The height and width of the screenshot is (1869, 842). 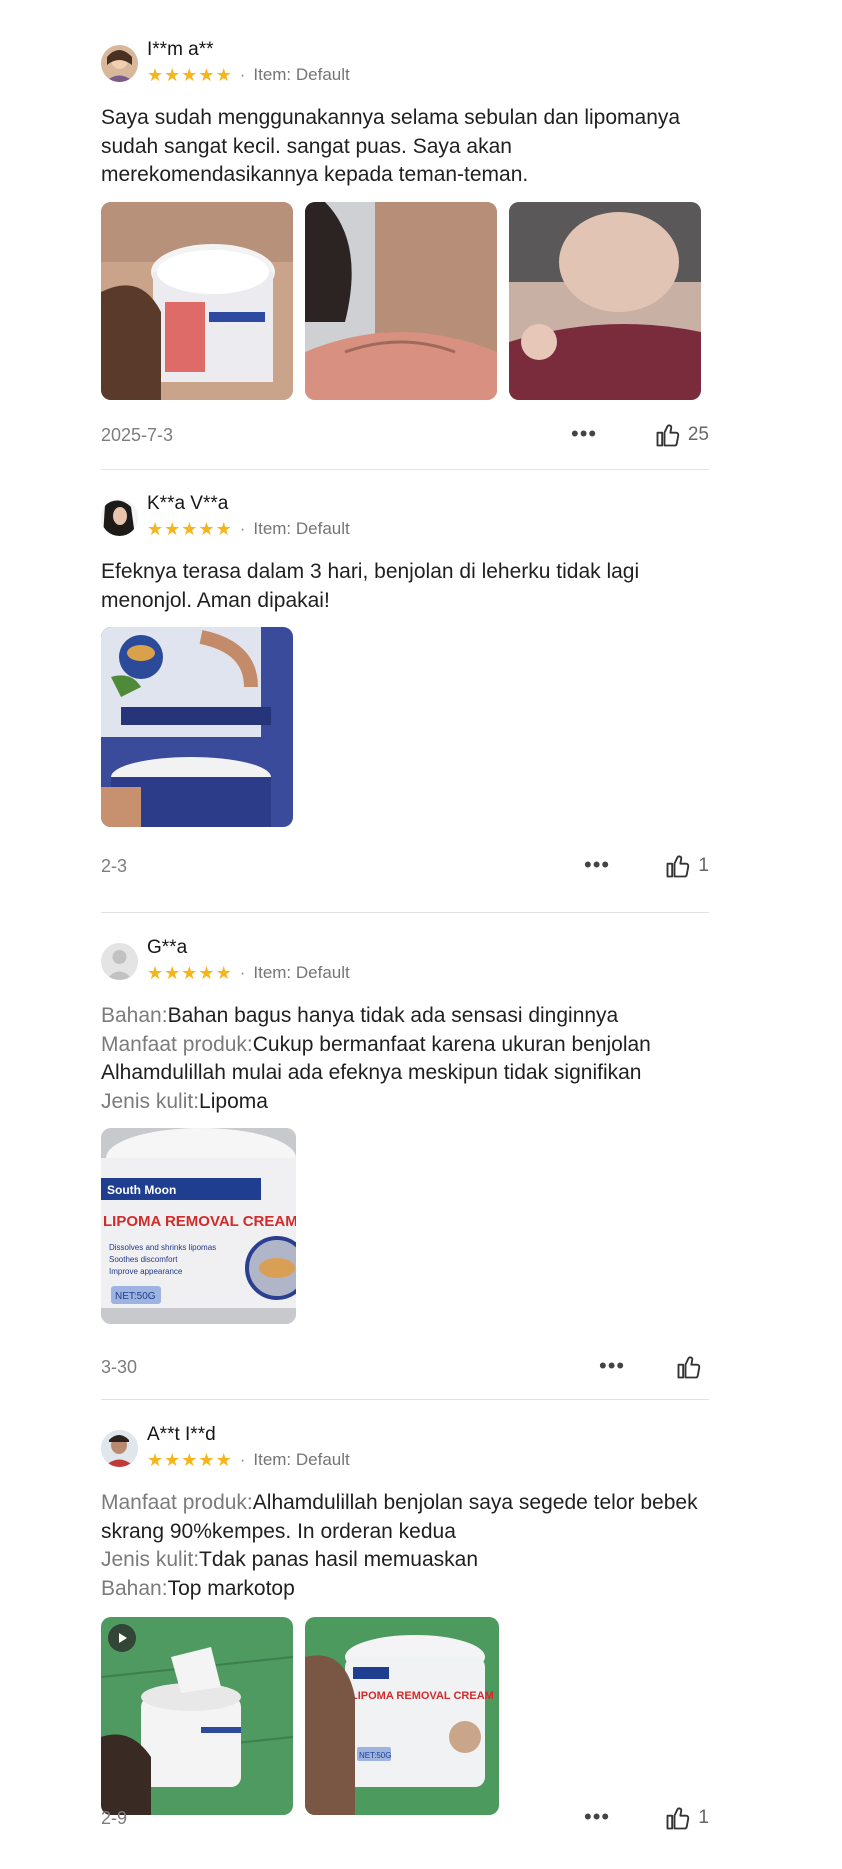 I want to click on photo-net-weight: NET:50G, so click(x=135, y=1296).